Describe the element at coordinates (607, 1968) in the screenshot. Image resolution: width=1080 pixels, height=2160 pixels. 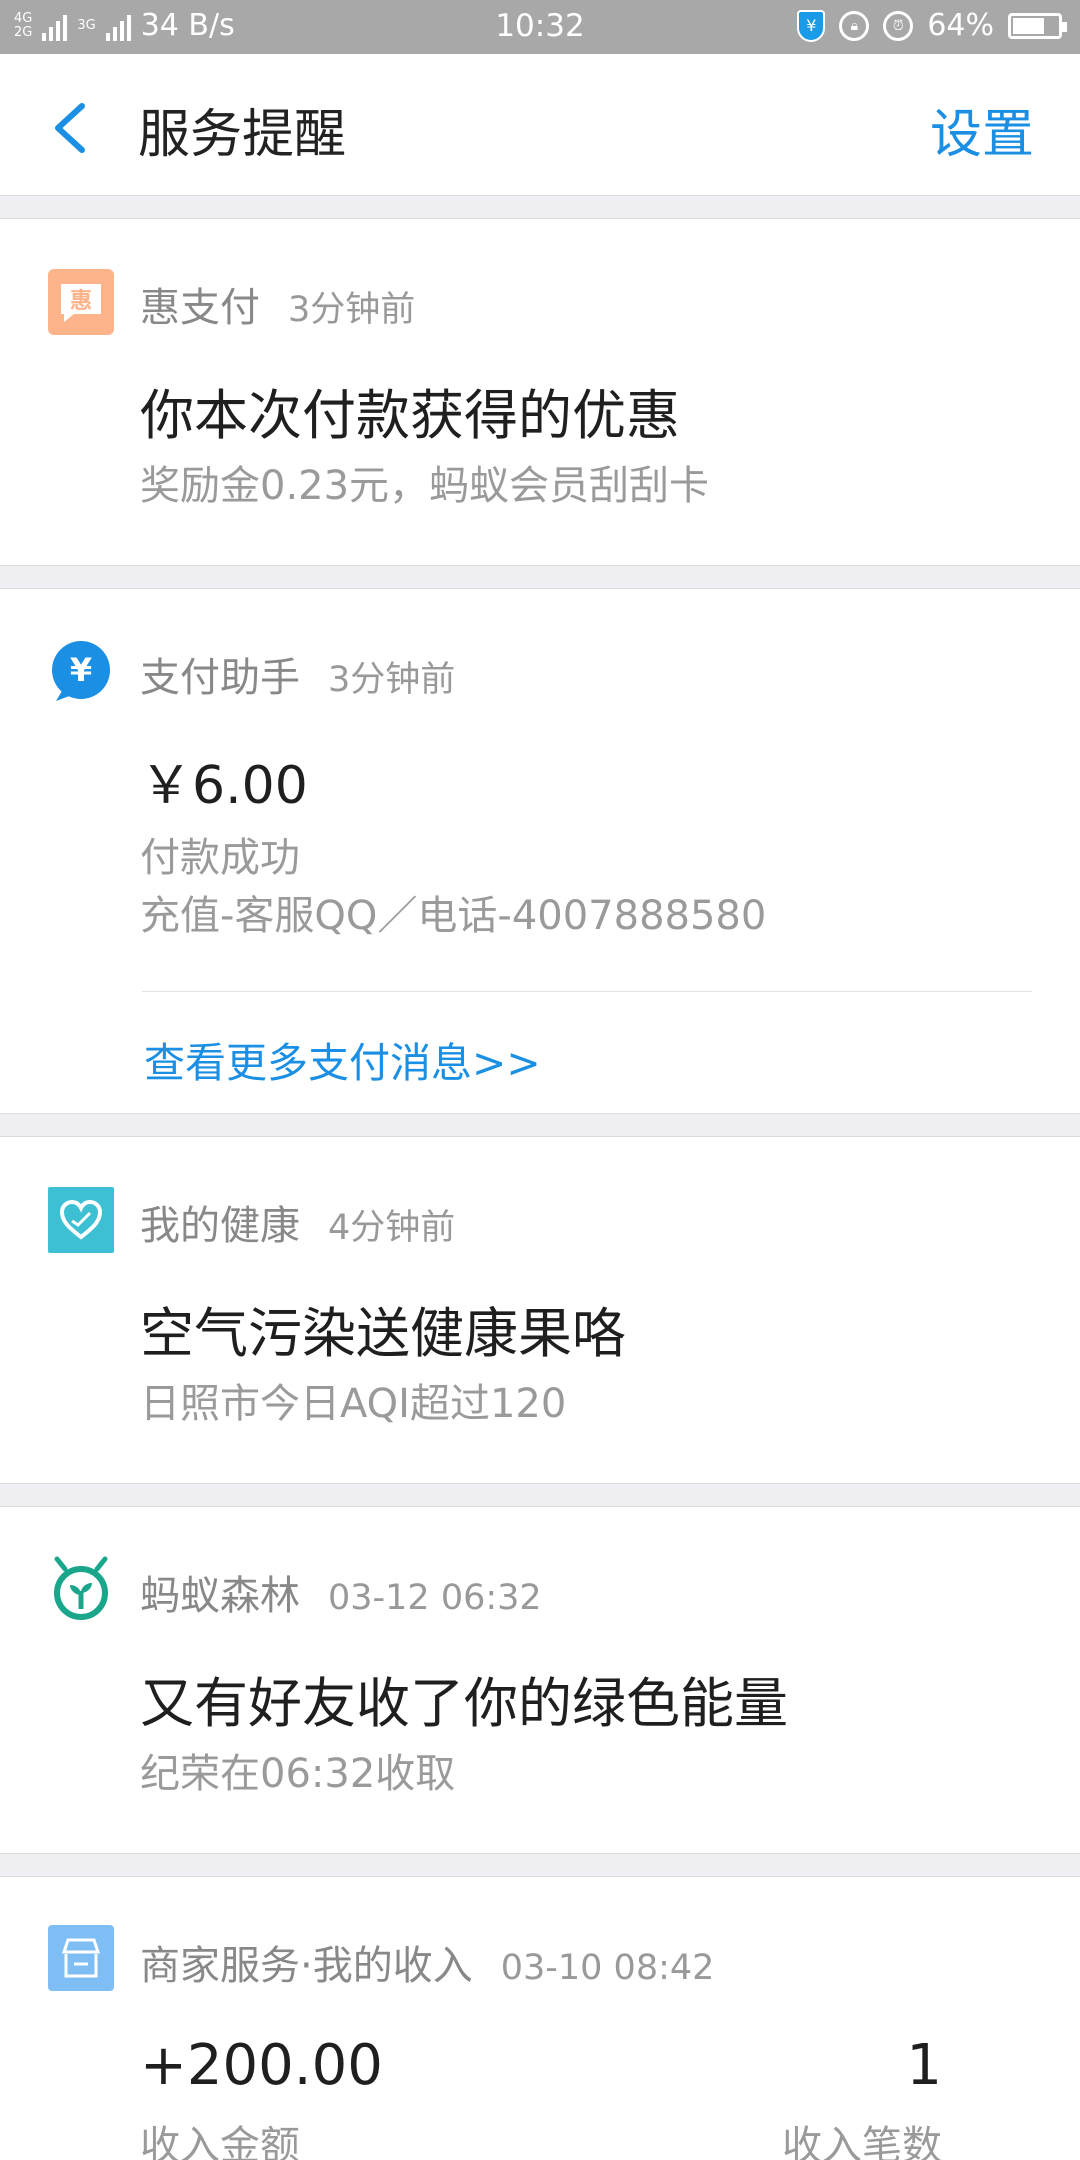
I see `timestamp: 03-10 08:42` at that location.